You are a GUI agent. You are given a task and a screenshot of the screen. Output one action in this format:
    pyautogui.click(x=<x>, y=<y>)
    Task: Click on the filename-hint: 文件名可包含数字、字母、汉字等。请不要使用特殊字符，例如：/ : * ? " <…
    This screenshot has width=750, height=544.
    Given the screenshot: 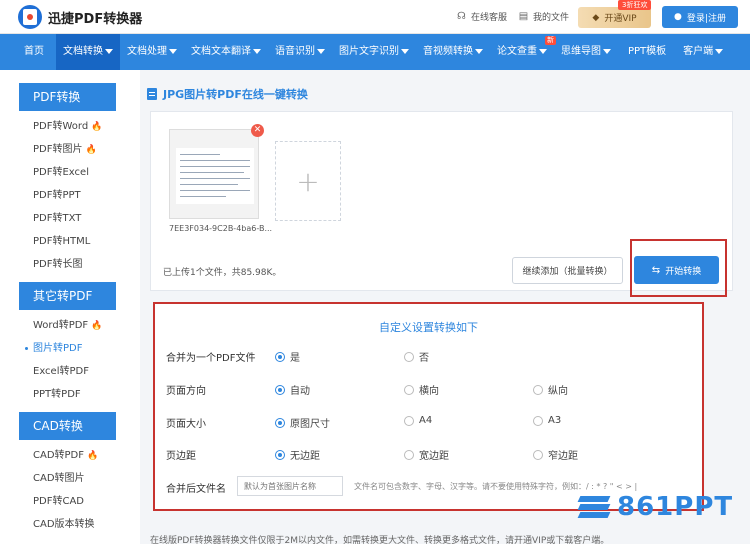 What is the action you would take?
    pyautogui.click(x=496, y=486)
    